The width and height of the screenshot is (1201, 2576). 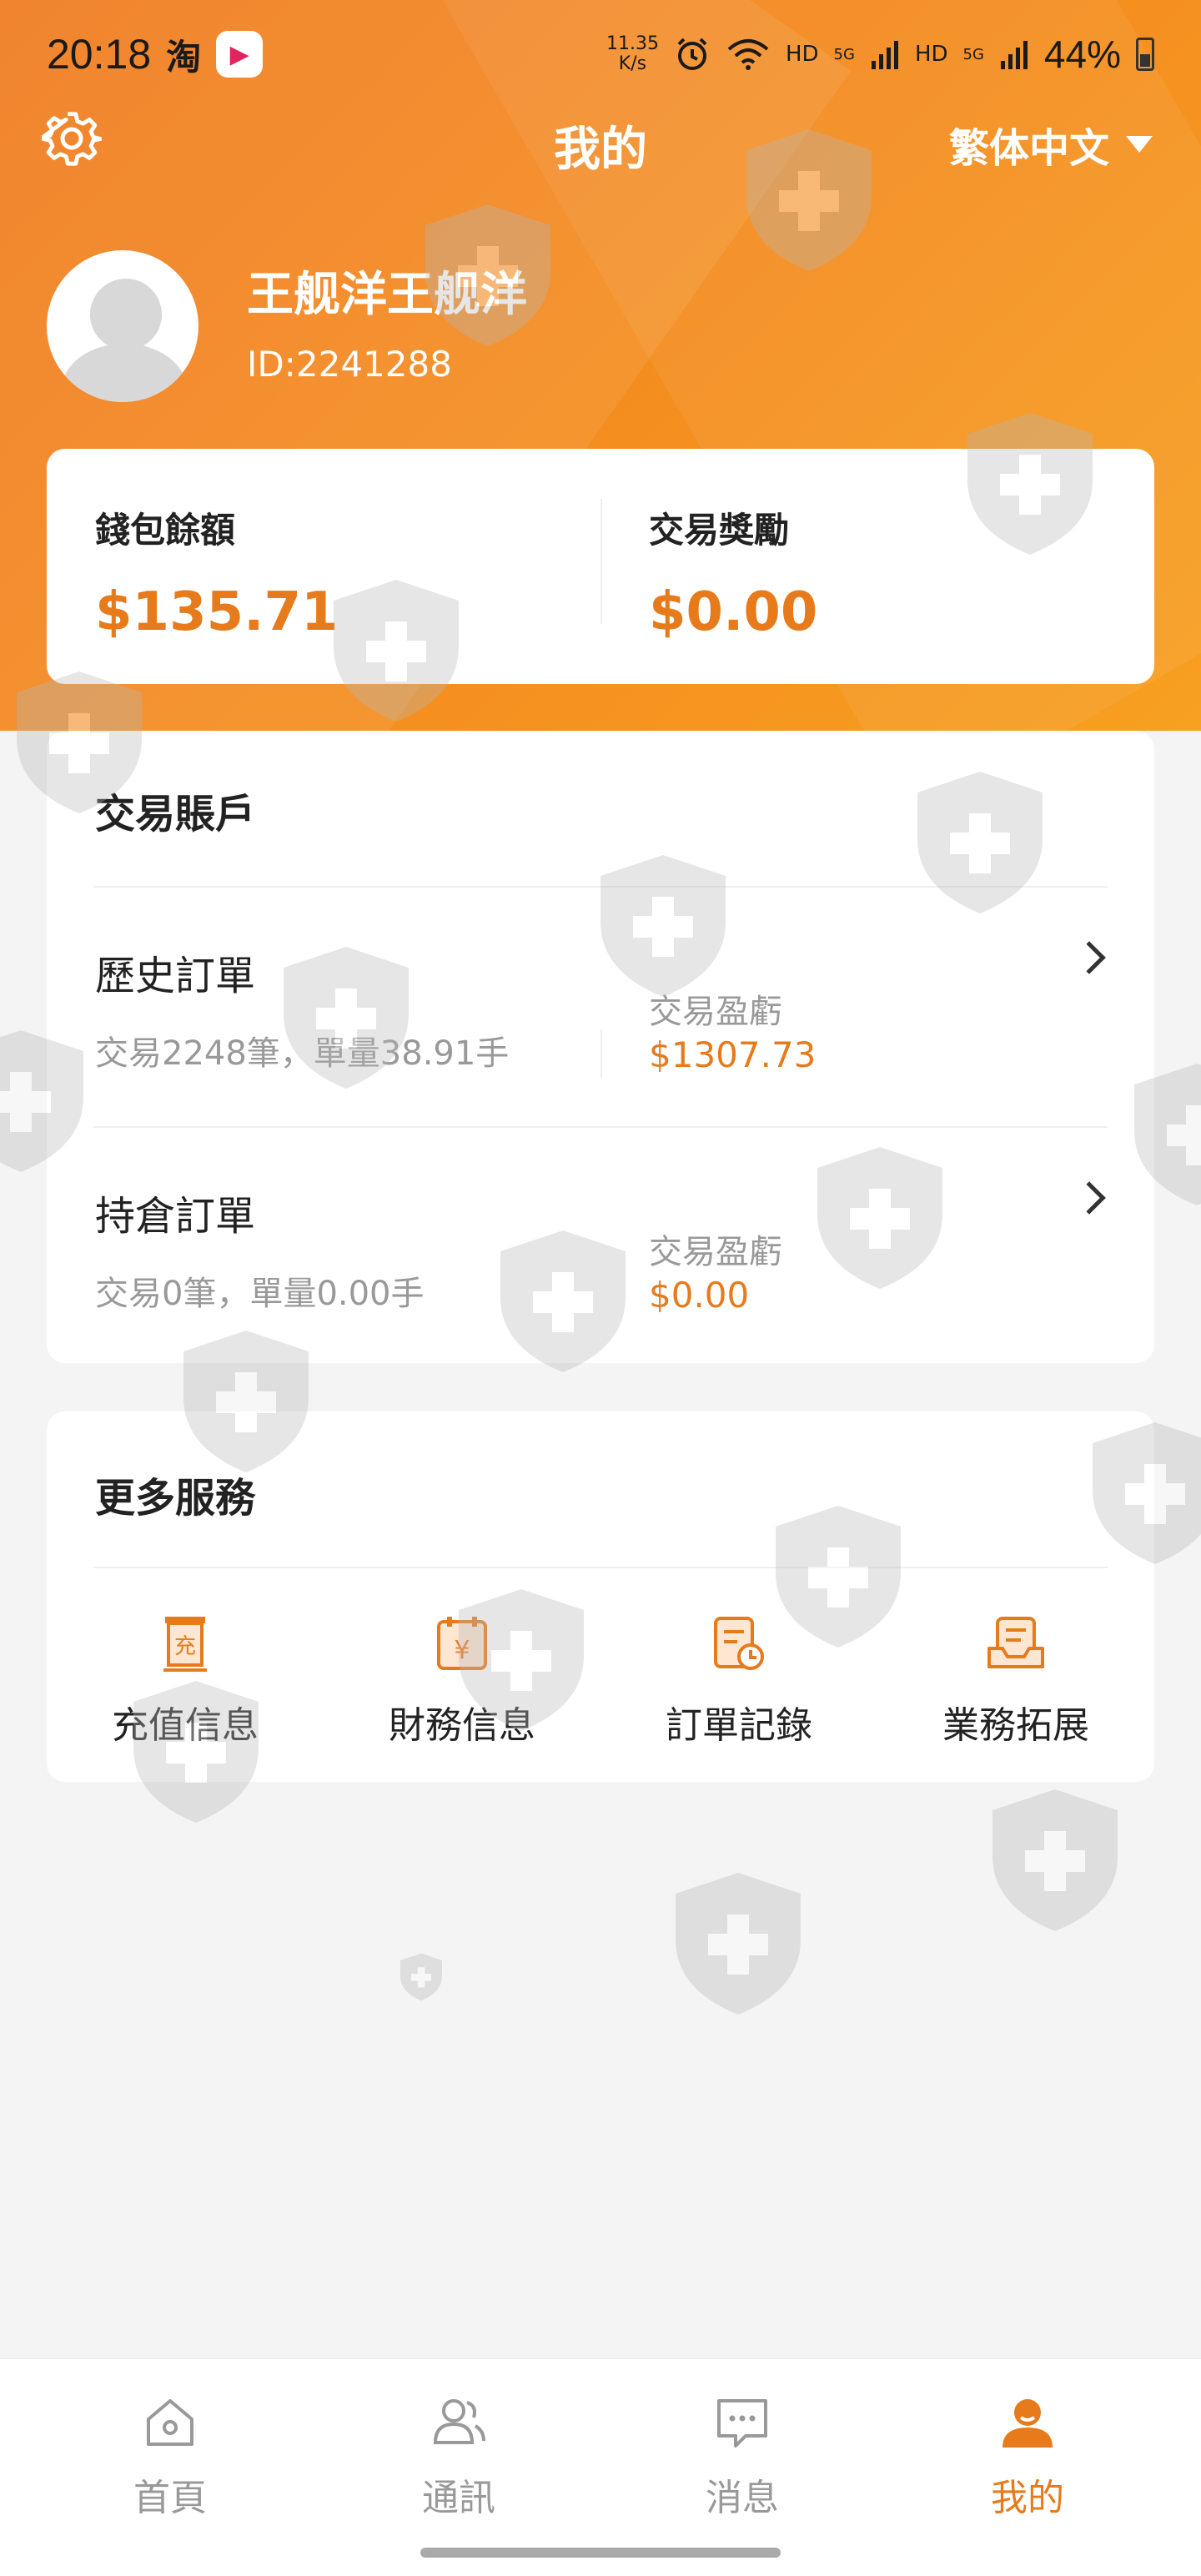 What do you see at coordinates (1016, 1725) in the screenshot?
I see `service-label: 業務拓展` at bounding box center [1016, 1725].